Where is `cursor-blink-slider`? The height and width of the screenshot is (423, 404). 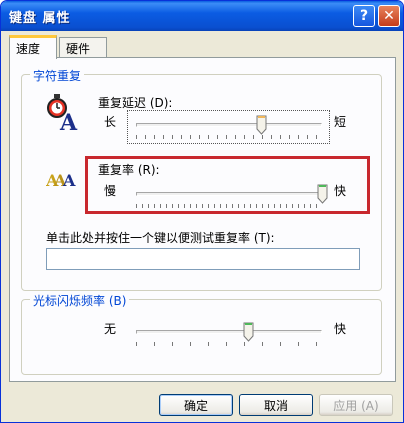
cursor-blink-slider is located at coordinates (229, 335).